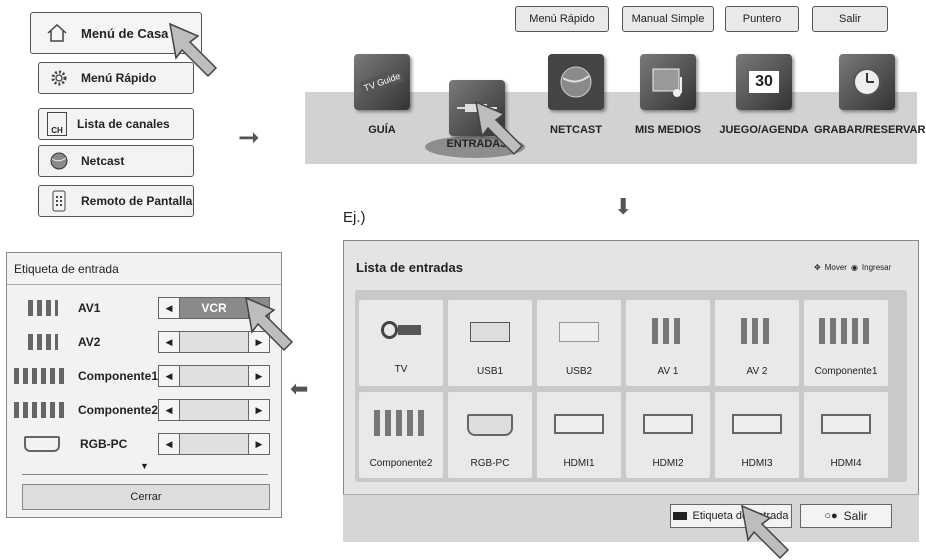 The height and width of the screenshot is (560, 926). What do you see at coordinates (668, 19) in the screenshot?
I see `simple-manual-button: Manual Simple` at bounding box center [668, 19].